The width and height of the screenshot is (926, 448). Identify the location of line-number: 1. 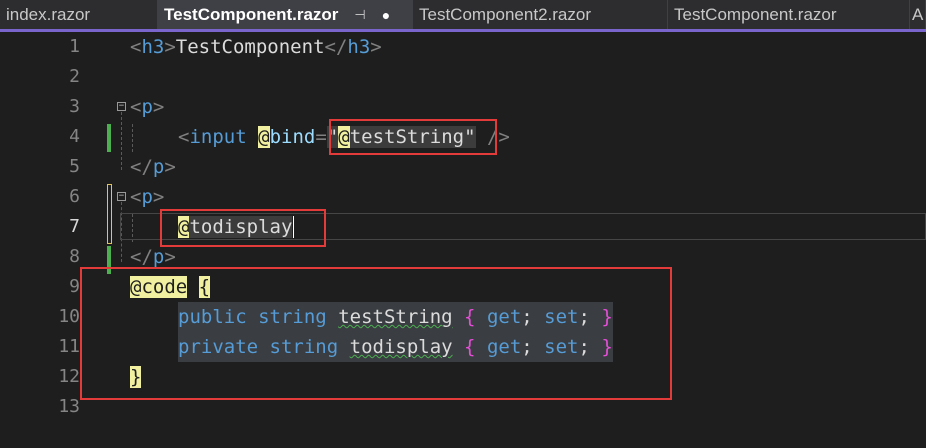
(74, 46).